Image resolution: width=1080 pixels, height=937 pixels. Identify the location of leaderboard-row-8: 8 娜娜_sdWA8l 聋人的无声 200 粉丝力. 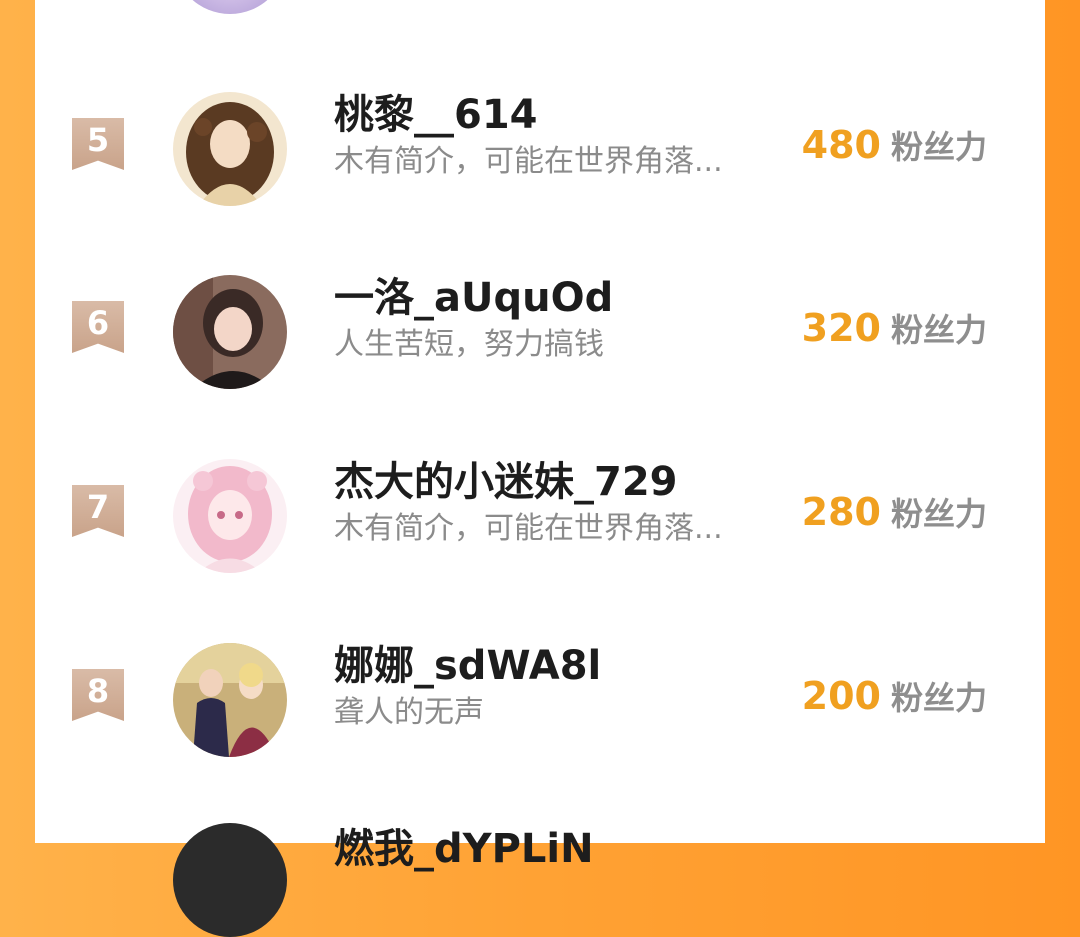
(540, 711).